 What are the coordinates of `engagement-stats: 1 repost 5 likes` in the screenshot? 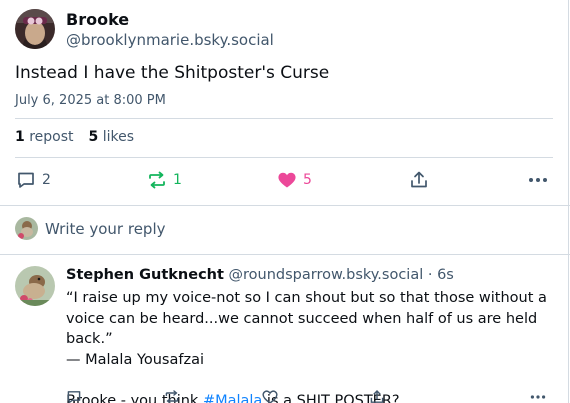 It's located at (74, 137).